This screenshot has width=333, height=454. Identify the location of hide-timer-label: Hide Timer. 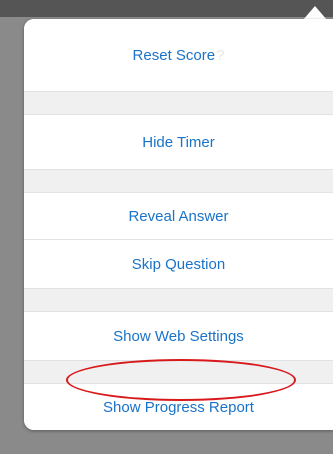
(178, 142).